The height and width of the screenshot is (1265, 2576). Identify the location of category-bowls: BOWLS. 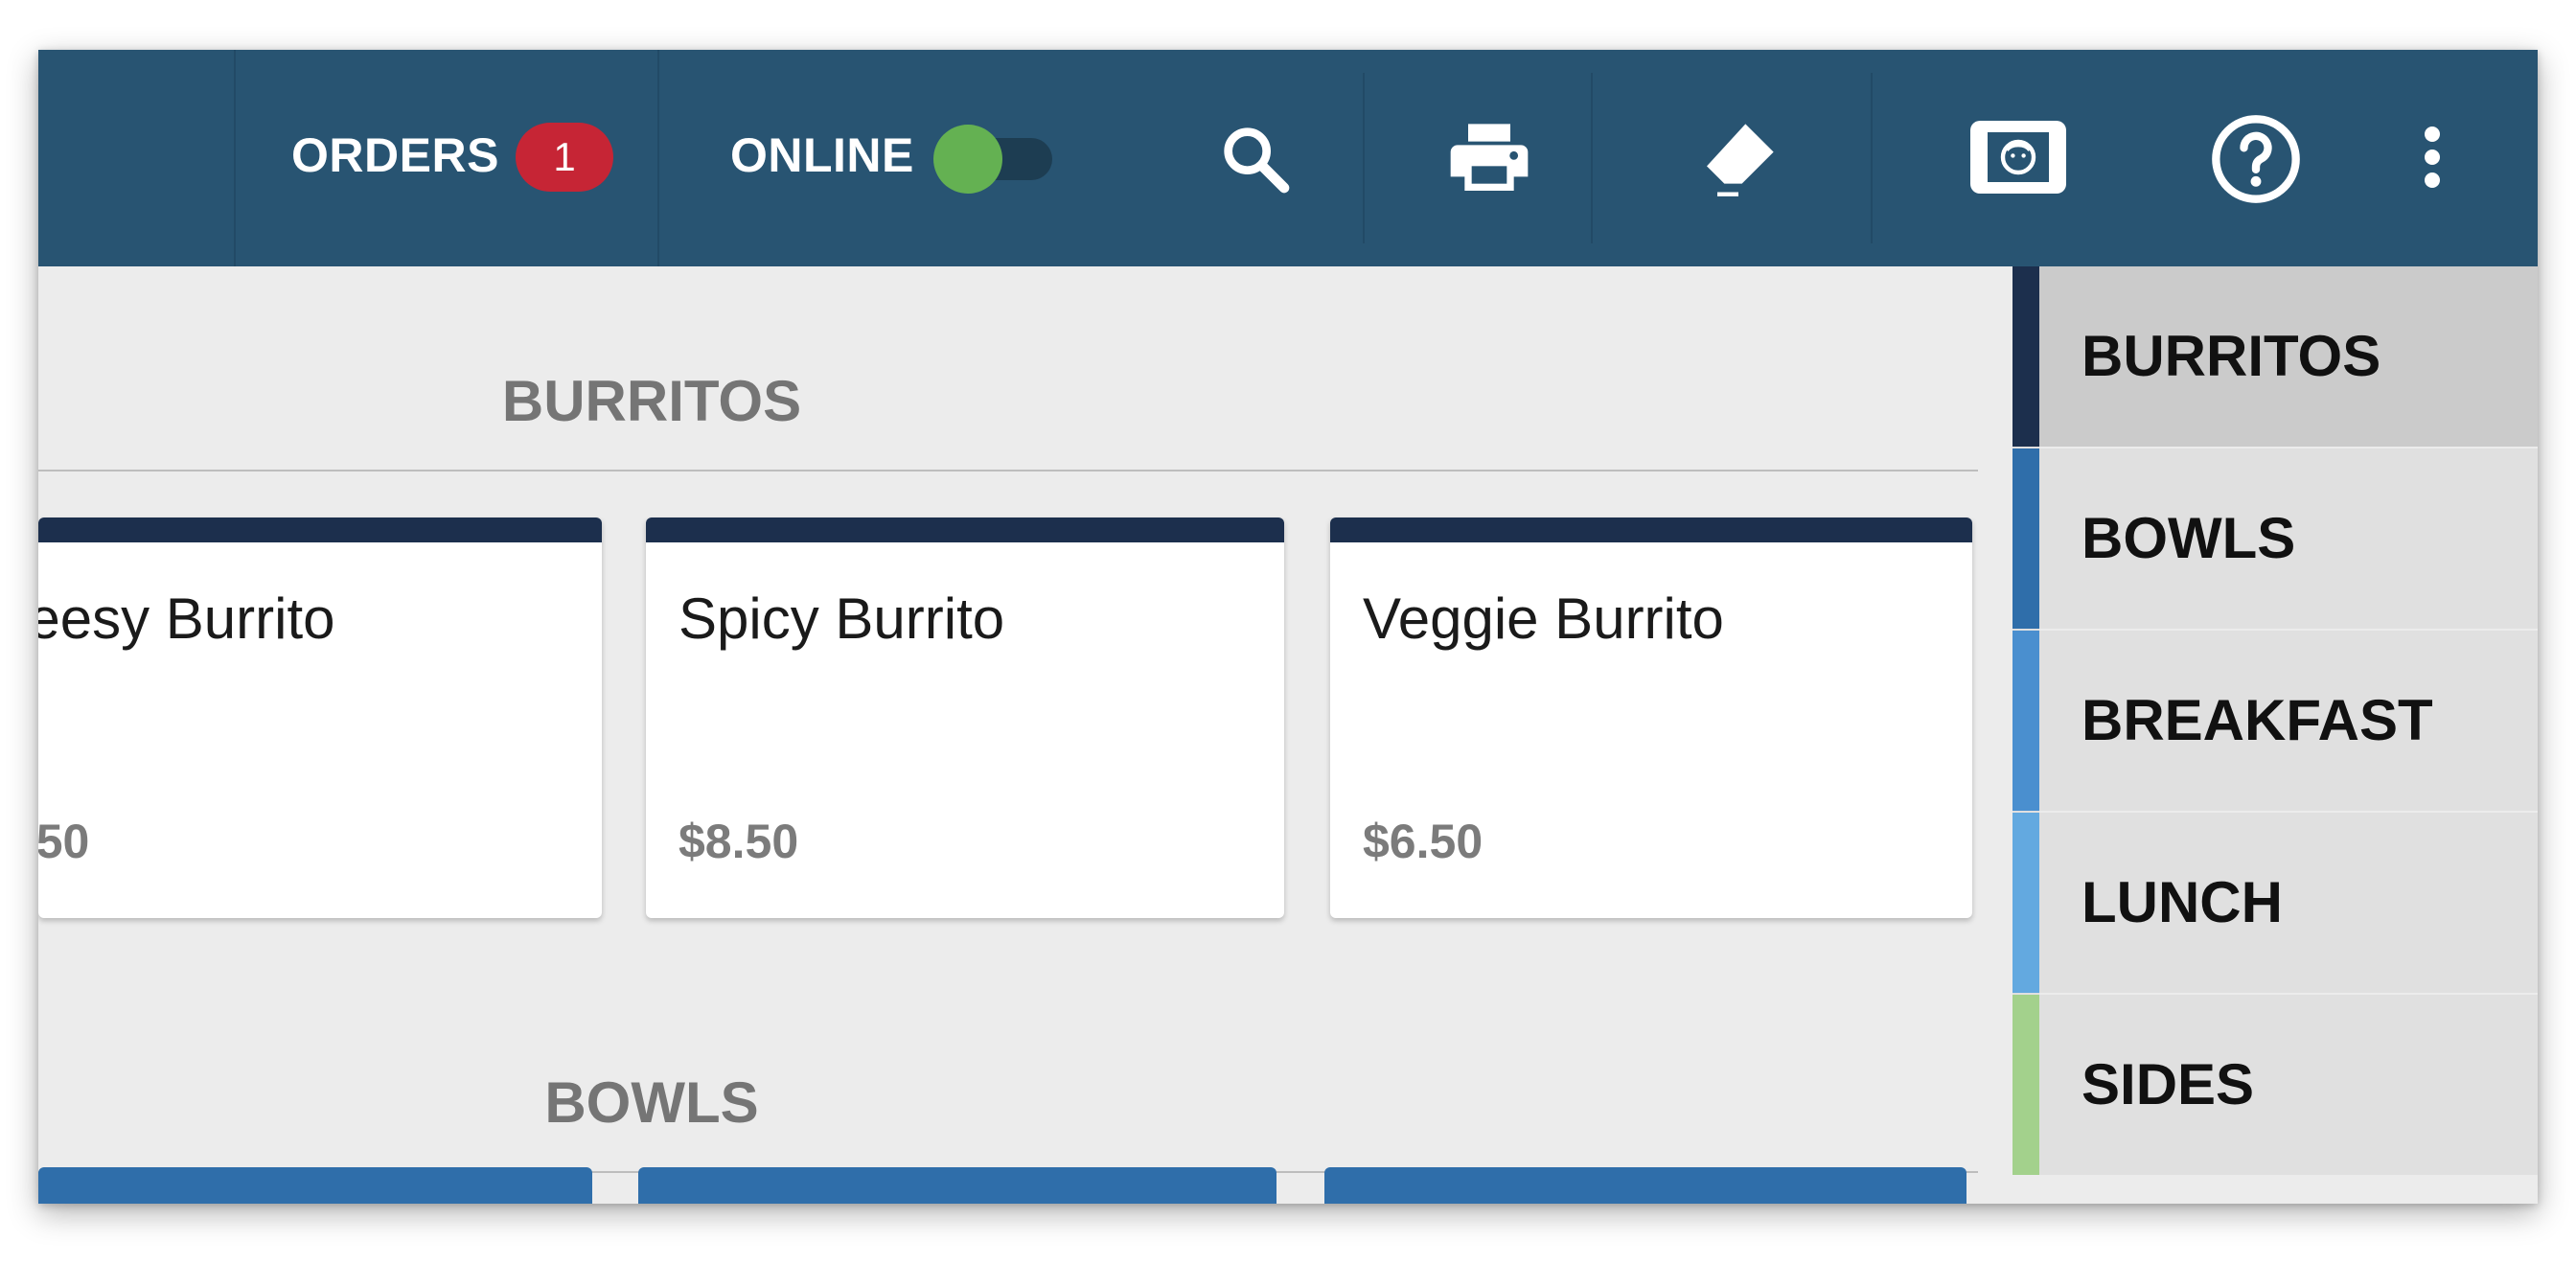
(2275, 539).